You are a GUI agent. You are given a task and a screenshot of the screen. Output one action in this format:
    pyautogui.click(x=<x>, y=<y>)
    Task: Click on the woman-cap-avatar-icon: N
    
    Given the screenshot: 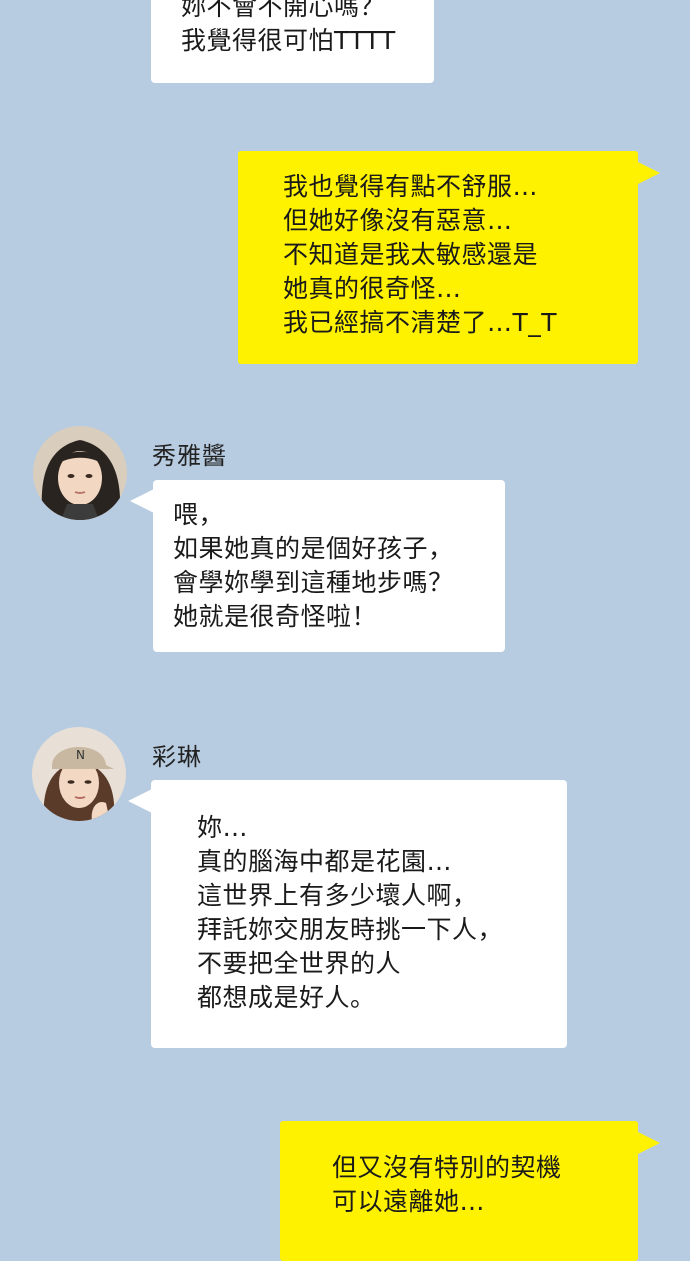 What is the action you would take?
    pyautogui.click(x=79, y=774)
    